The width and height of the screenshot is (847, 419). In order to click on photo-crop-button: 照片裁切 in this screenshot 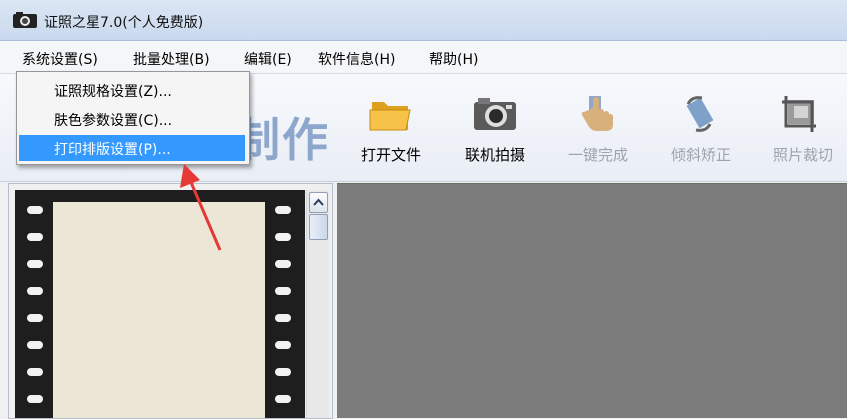, I will do `click(802, 134)`.